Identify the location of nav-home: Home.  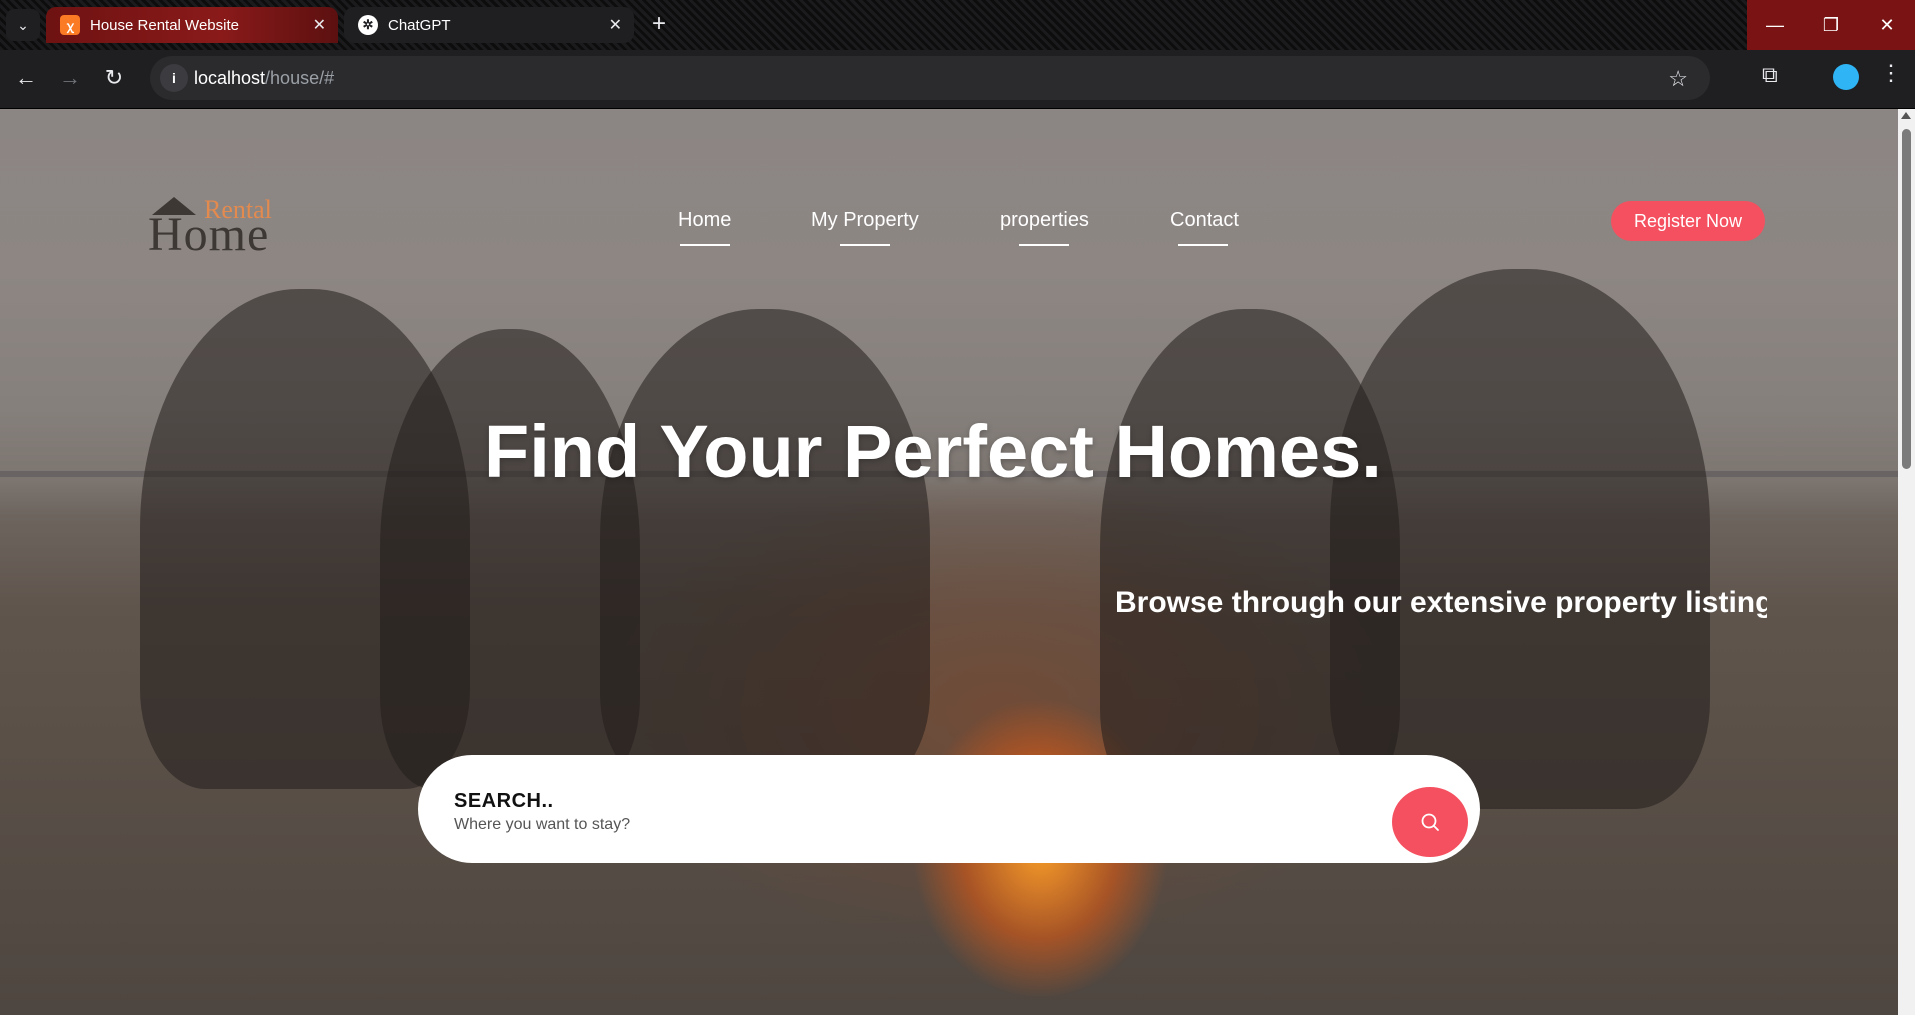
(704, 220).